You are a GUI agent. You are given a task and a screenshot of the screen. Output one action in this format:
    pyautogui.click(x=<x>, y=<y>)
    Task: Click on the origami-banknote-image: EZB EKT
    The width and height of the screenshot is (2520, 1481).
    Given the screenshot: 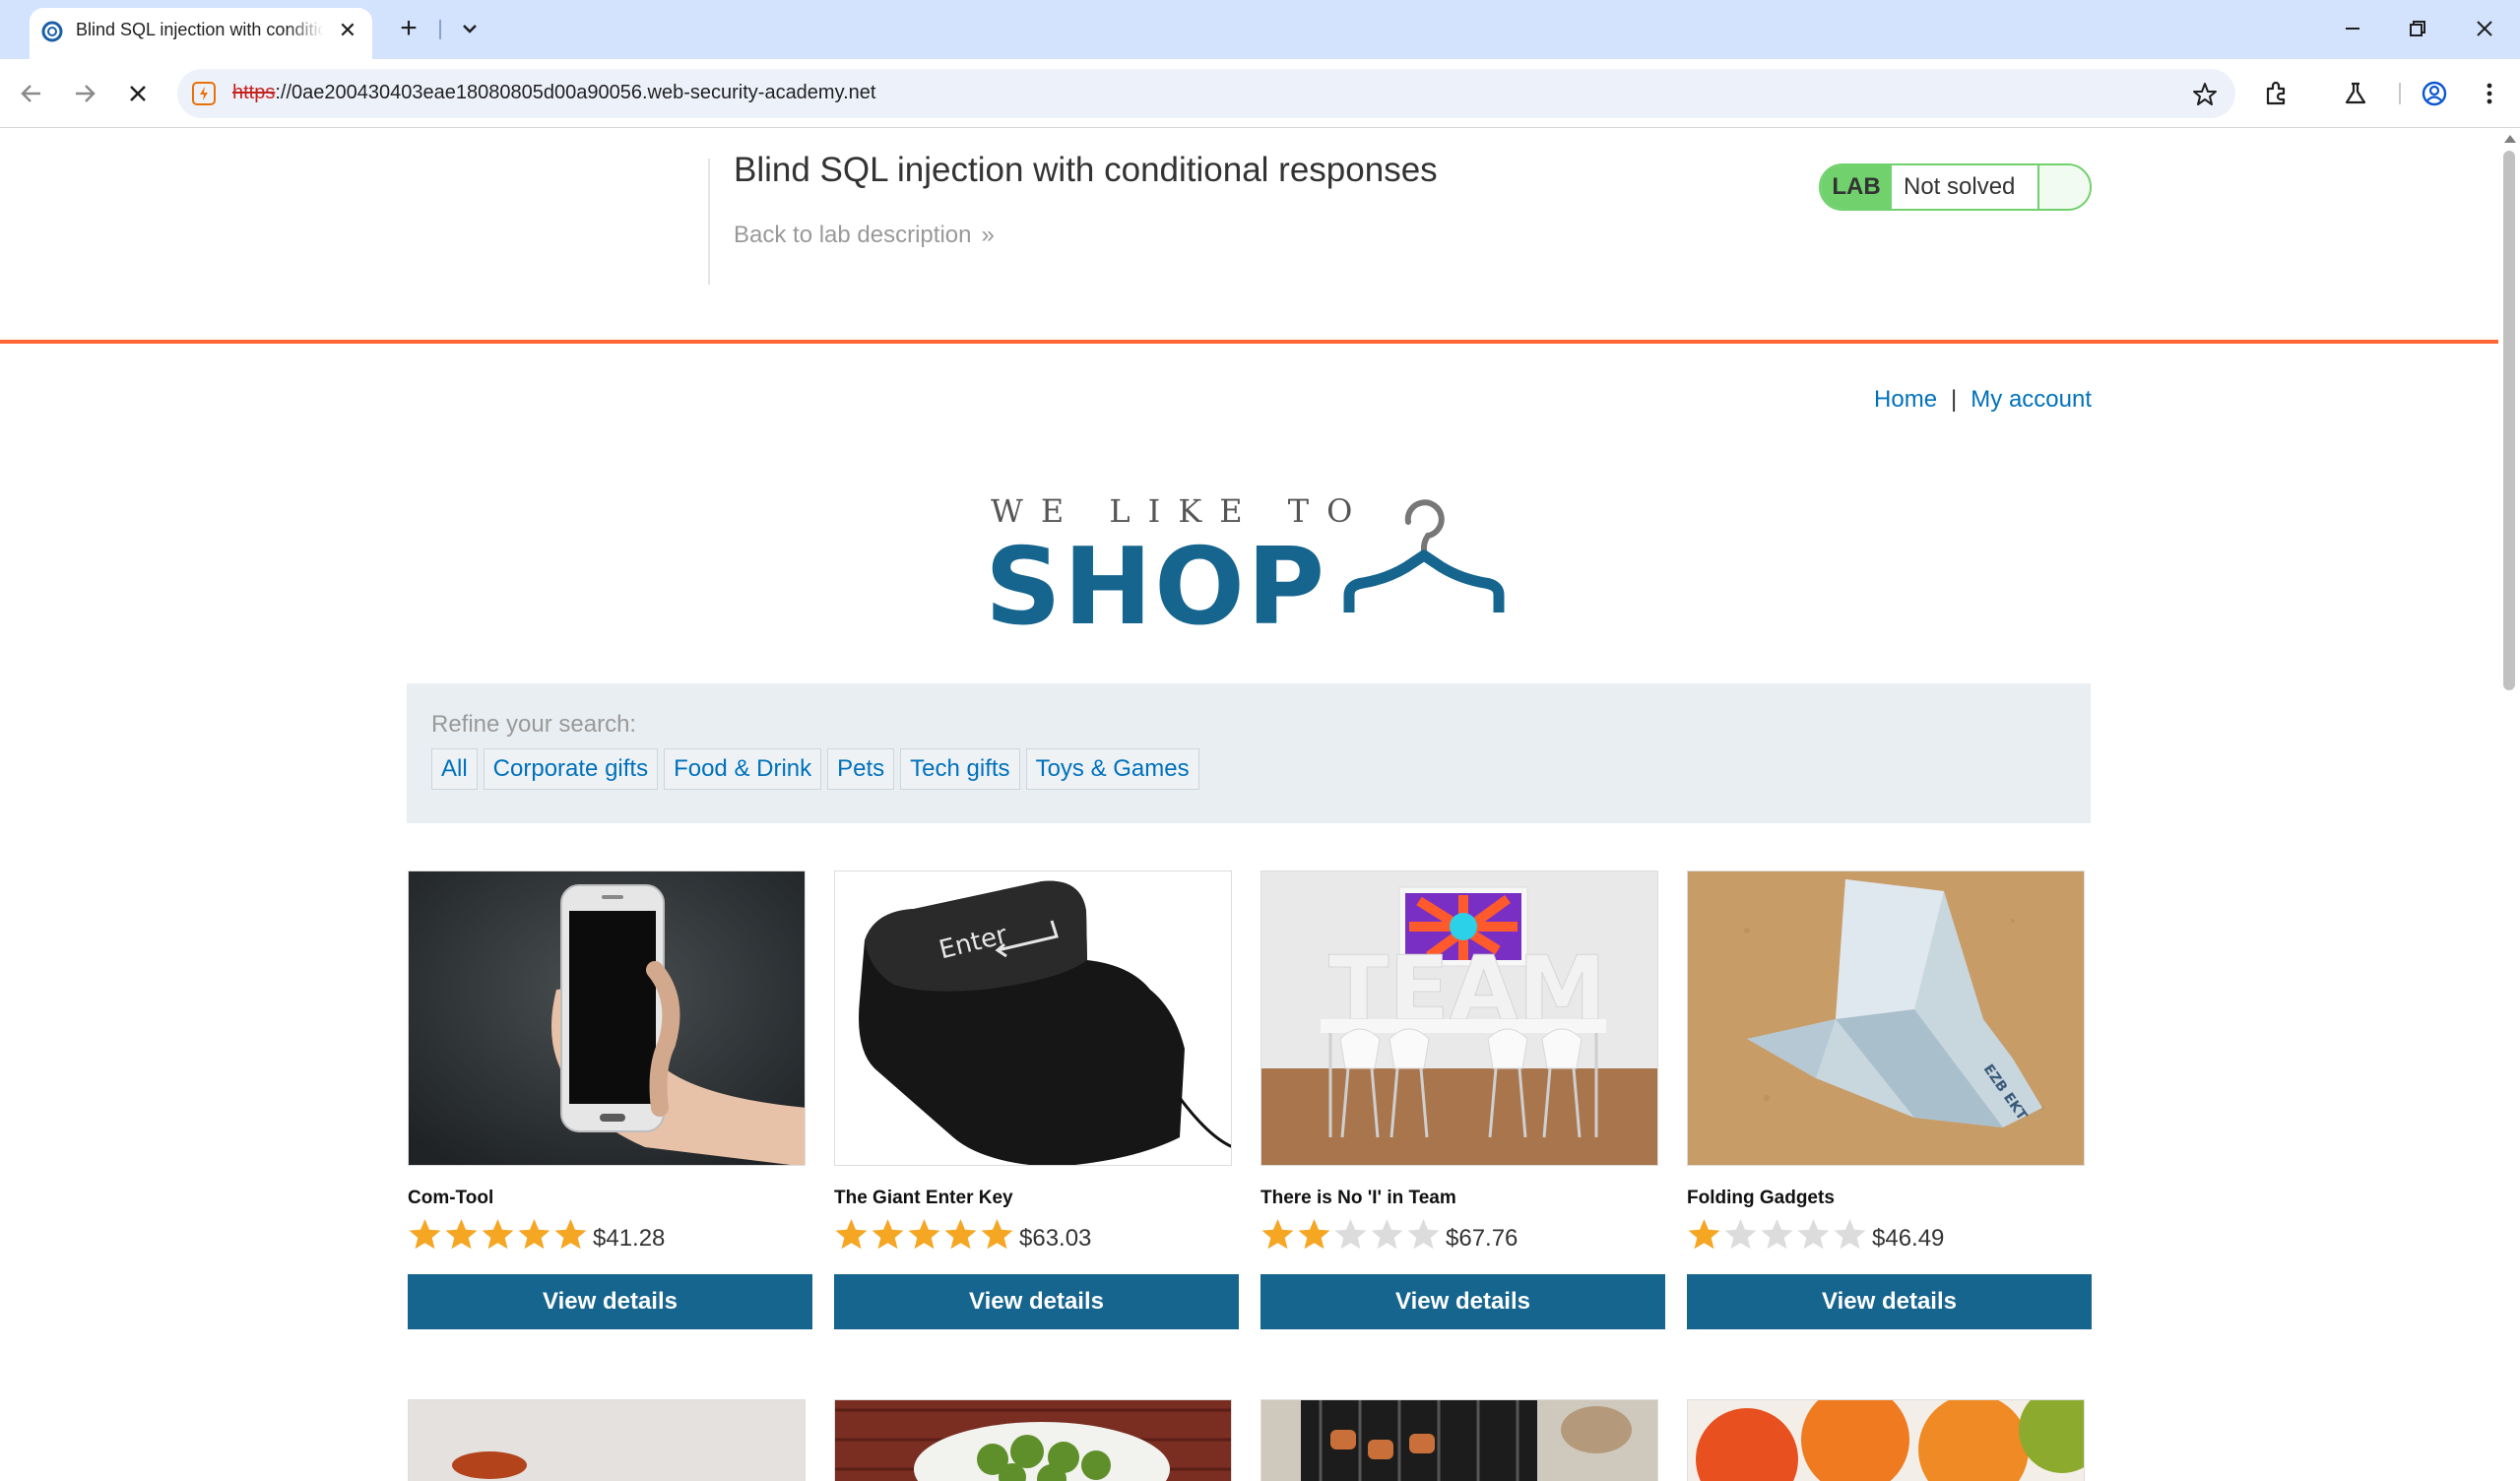 What is the action you would take?
    pyautogui.click(x=1886, y=1018)
    